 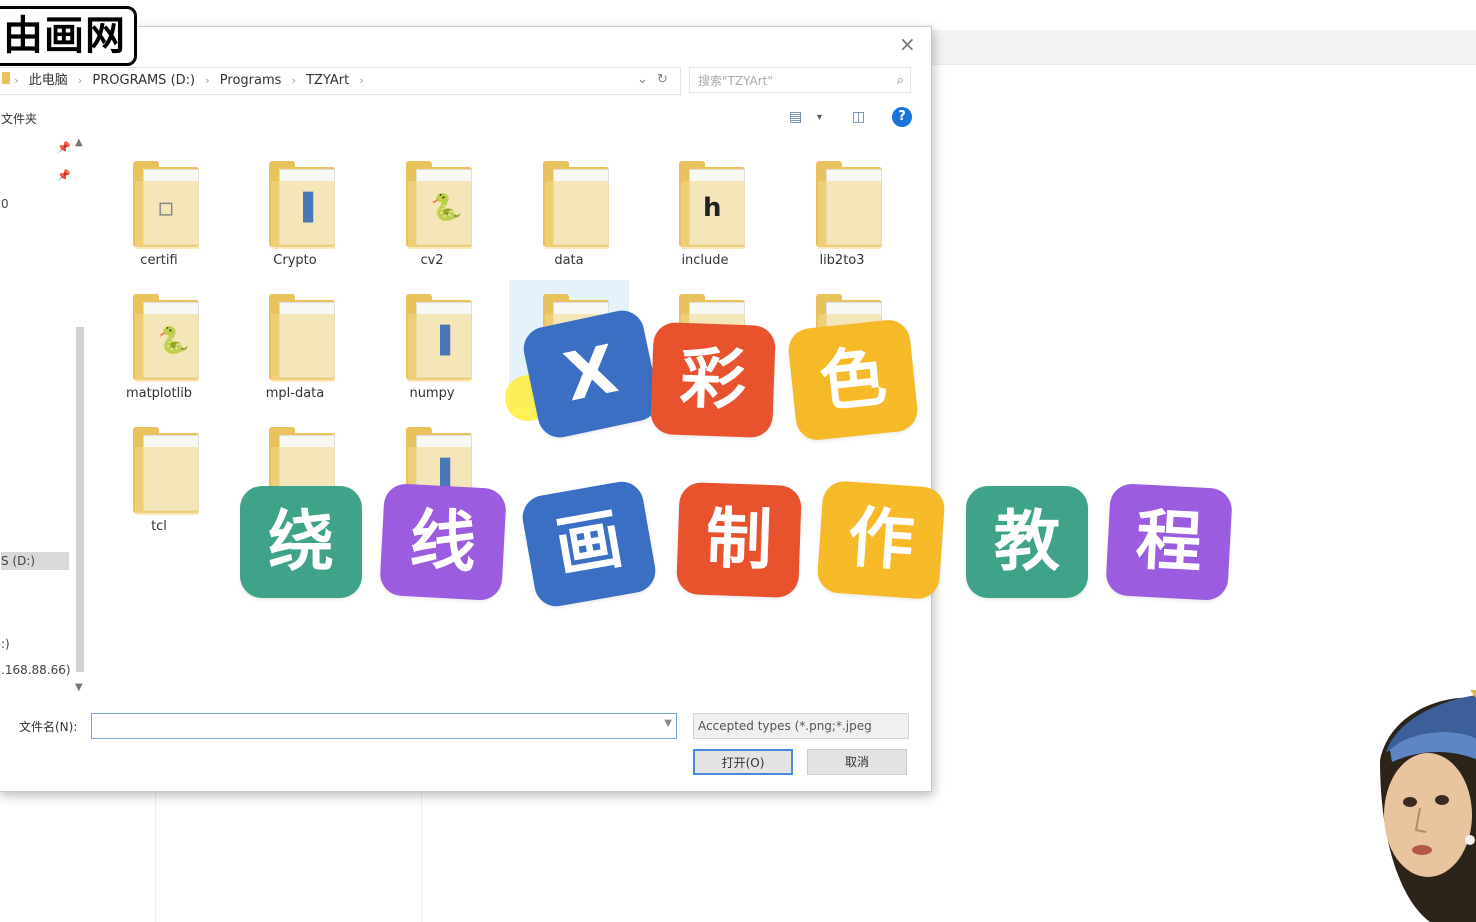 I want to click on file-item: ▫ certifi, so click(x=159, y=211).